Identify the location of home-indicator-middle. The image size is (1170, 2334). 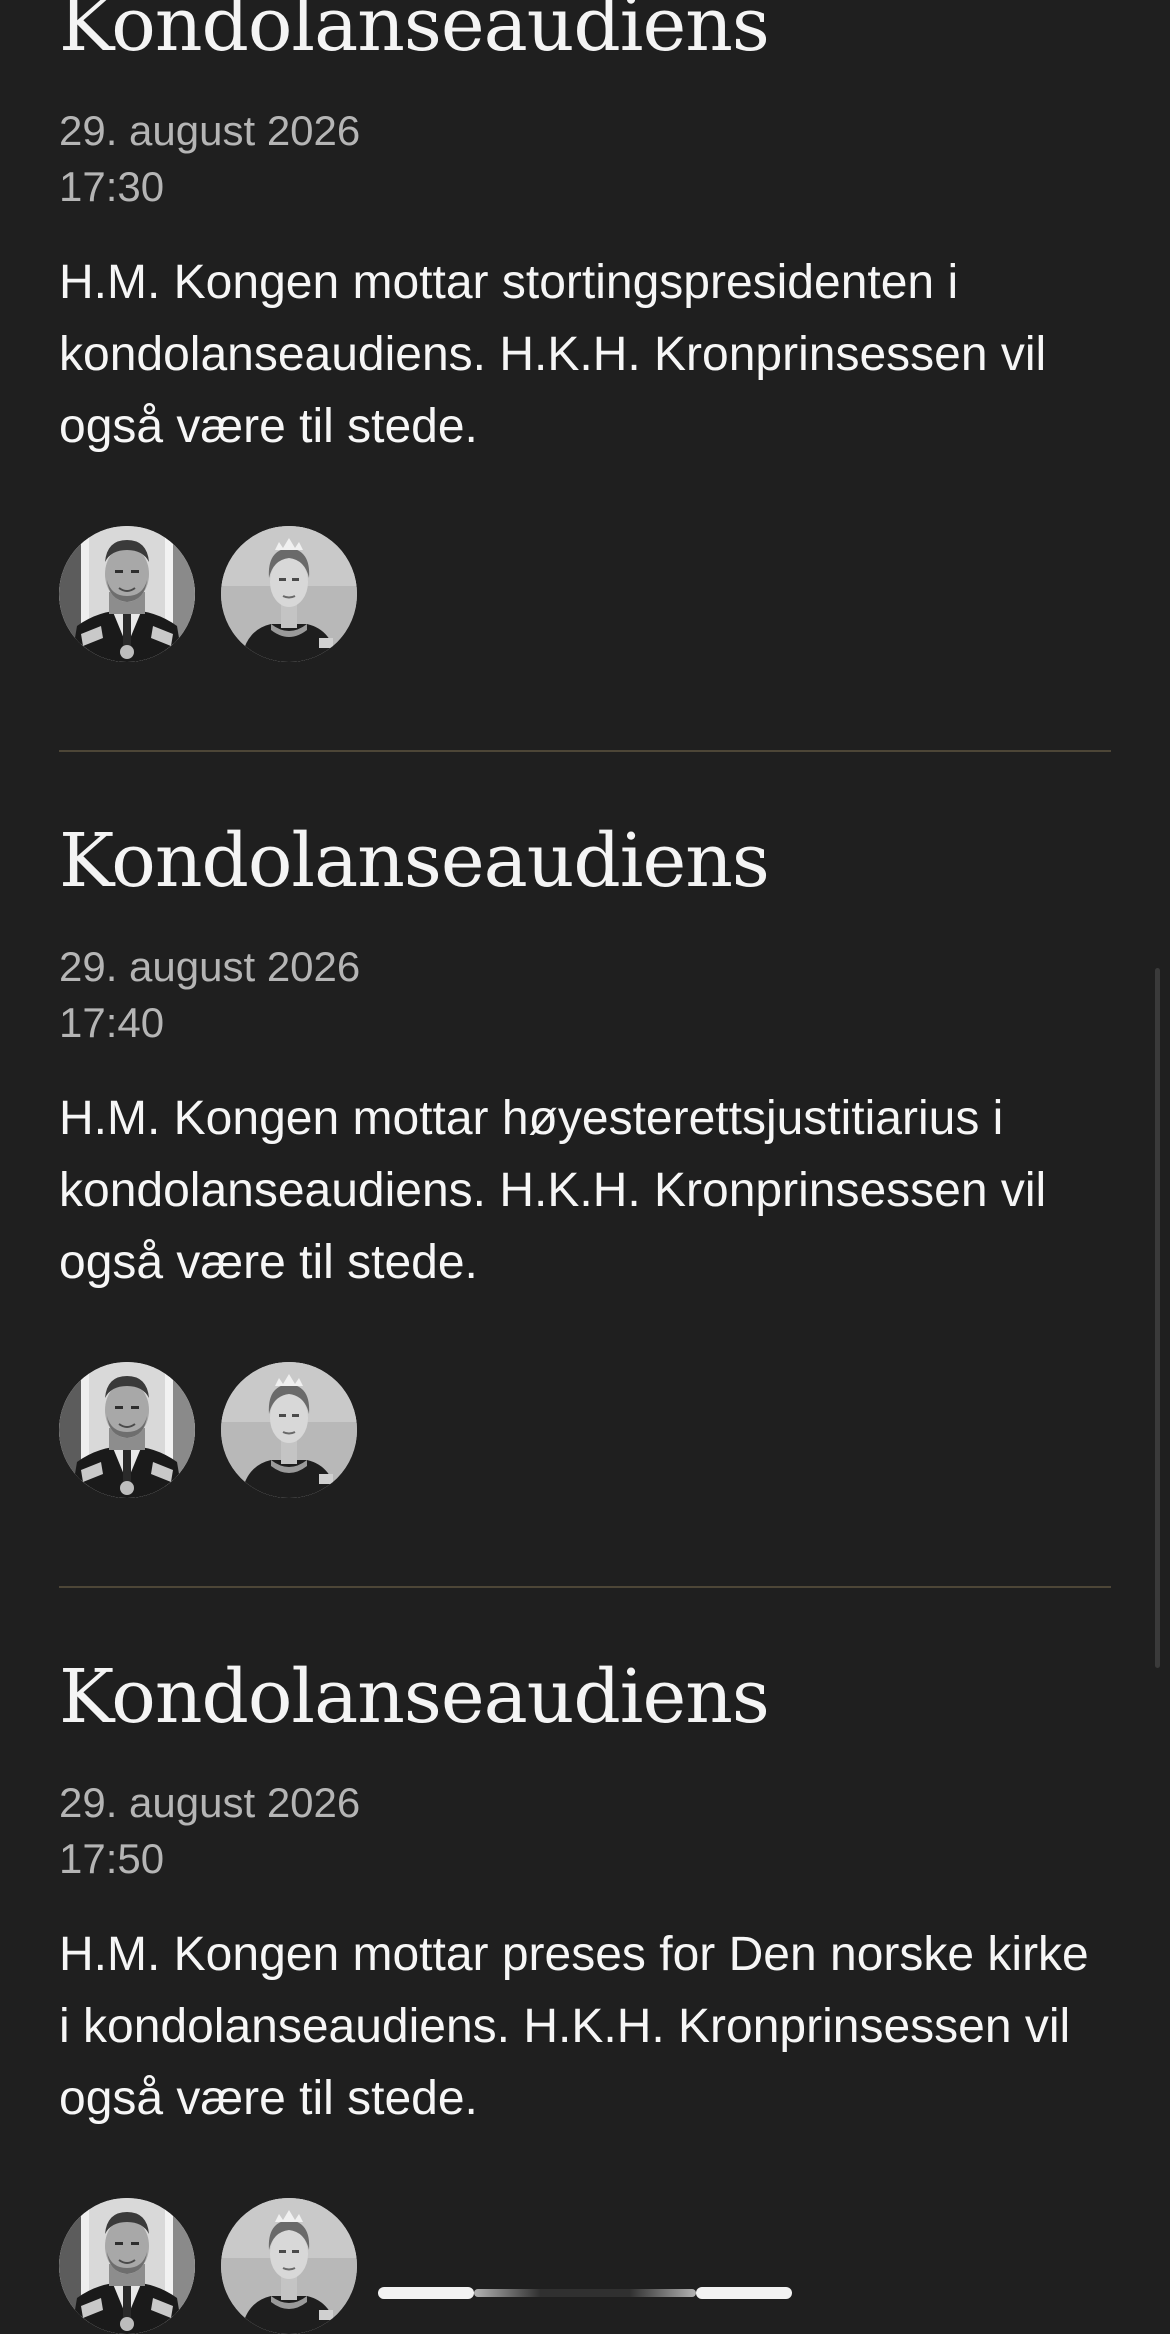
(585, 2293).